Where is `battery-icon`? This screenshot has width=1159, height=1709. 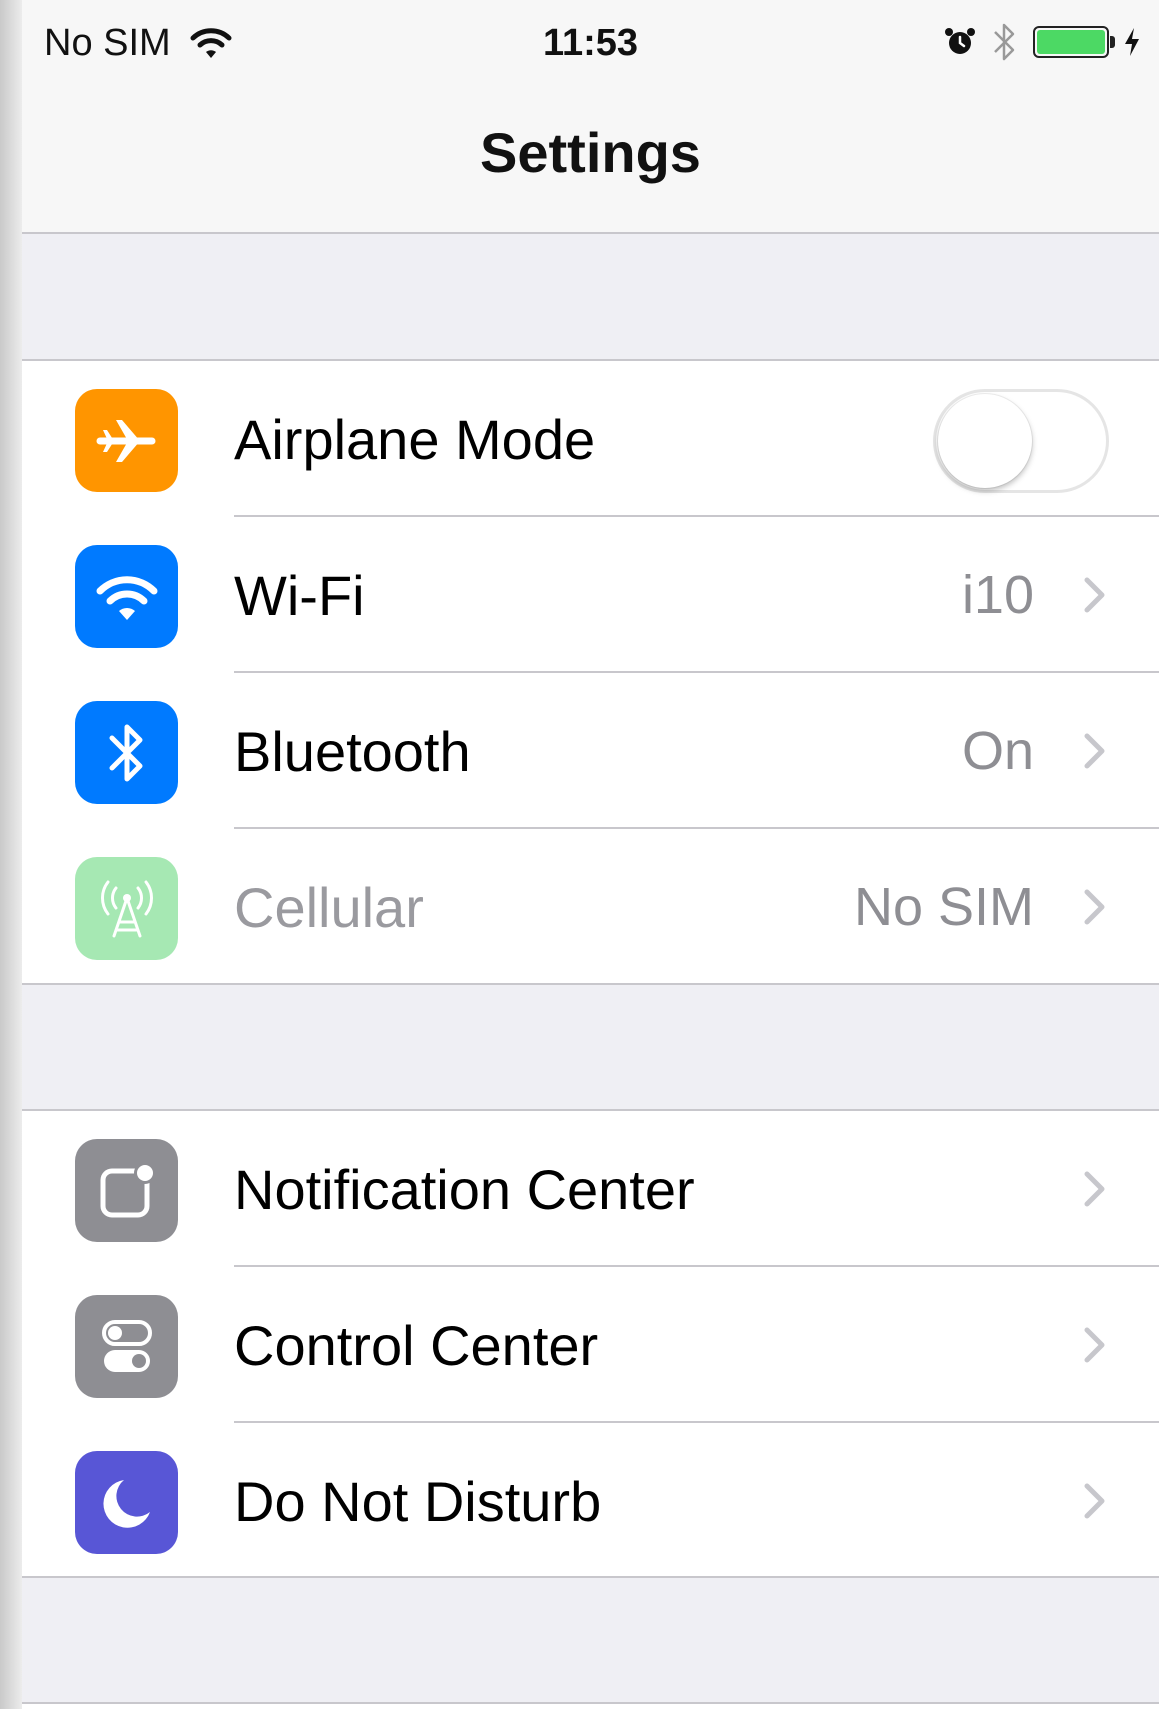 battery-icon is located at coordinates (1074, 42).